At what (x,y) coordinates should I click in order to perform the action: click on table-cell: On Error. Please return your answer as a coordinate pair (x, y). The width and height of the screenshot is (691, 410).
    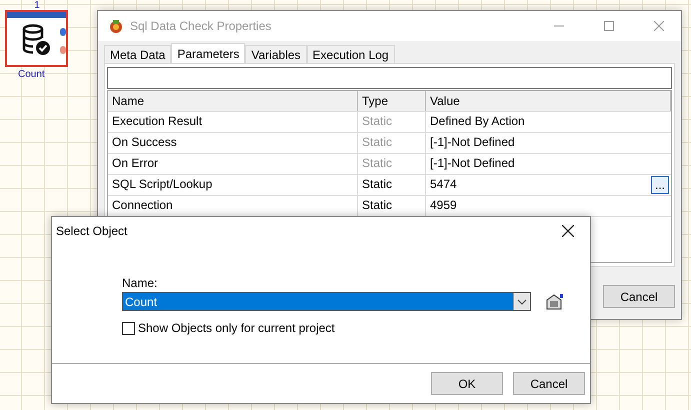
    Looking at the image, I should click on (233, 164).